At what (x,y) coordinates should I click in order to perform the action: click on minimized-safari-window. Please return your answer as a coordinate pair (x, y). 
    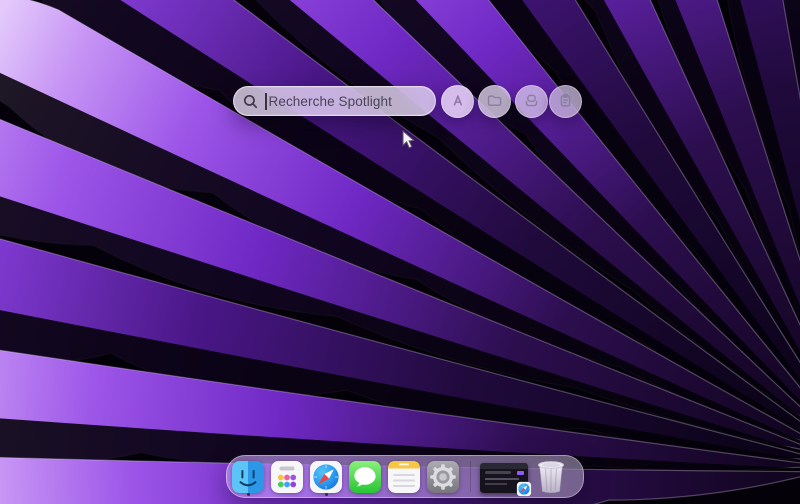
    Looking at the image, I should click on (504, 478).